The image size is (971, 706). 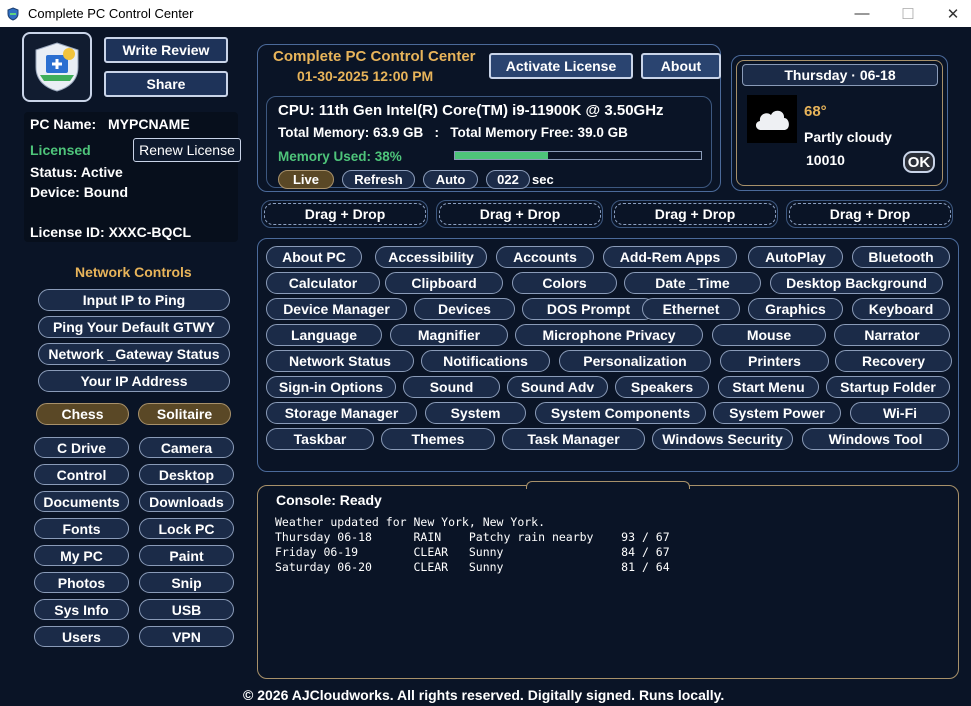 What do you see at coordinates (464, 309) in the screenshot?
I see `category-devices-button: Devices` at bounding box center [464, 309].